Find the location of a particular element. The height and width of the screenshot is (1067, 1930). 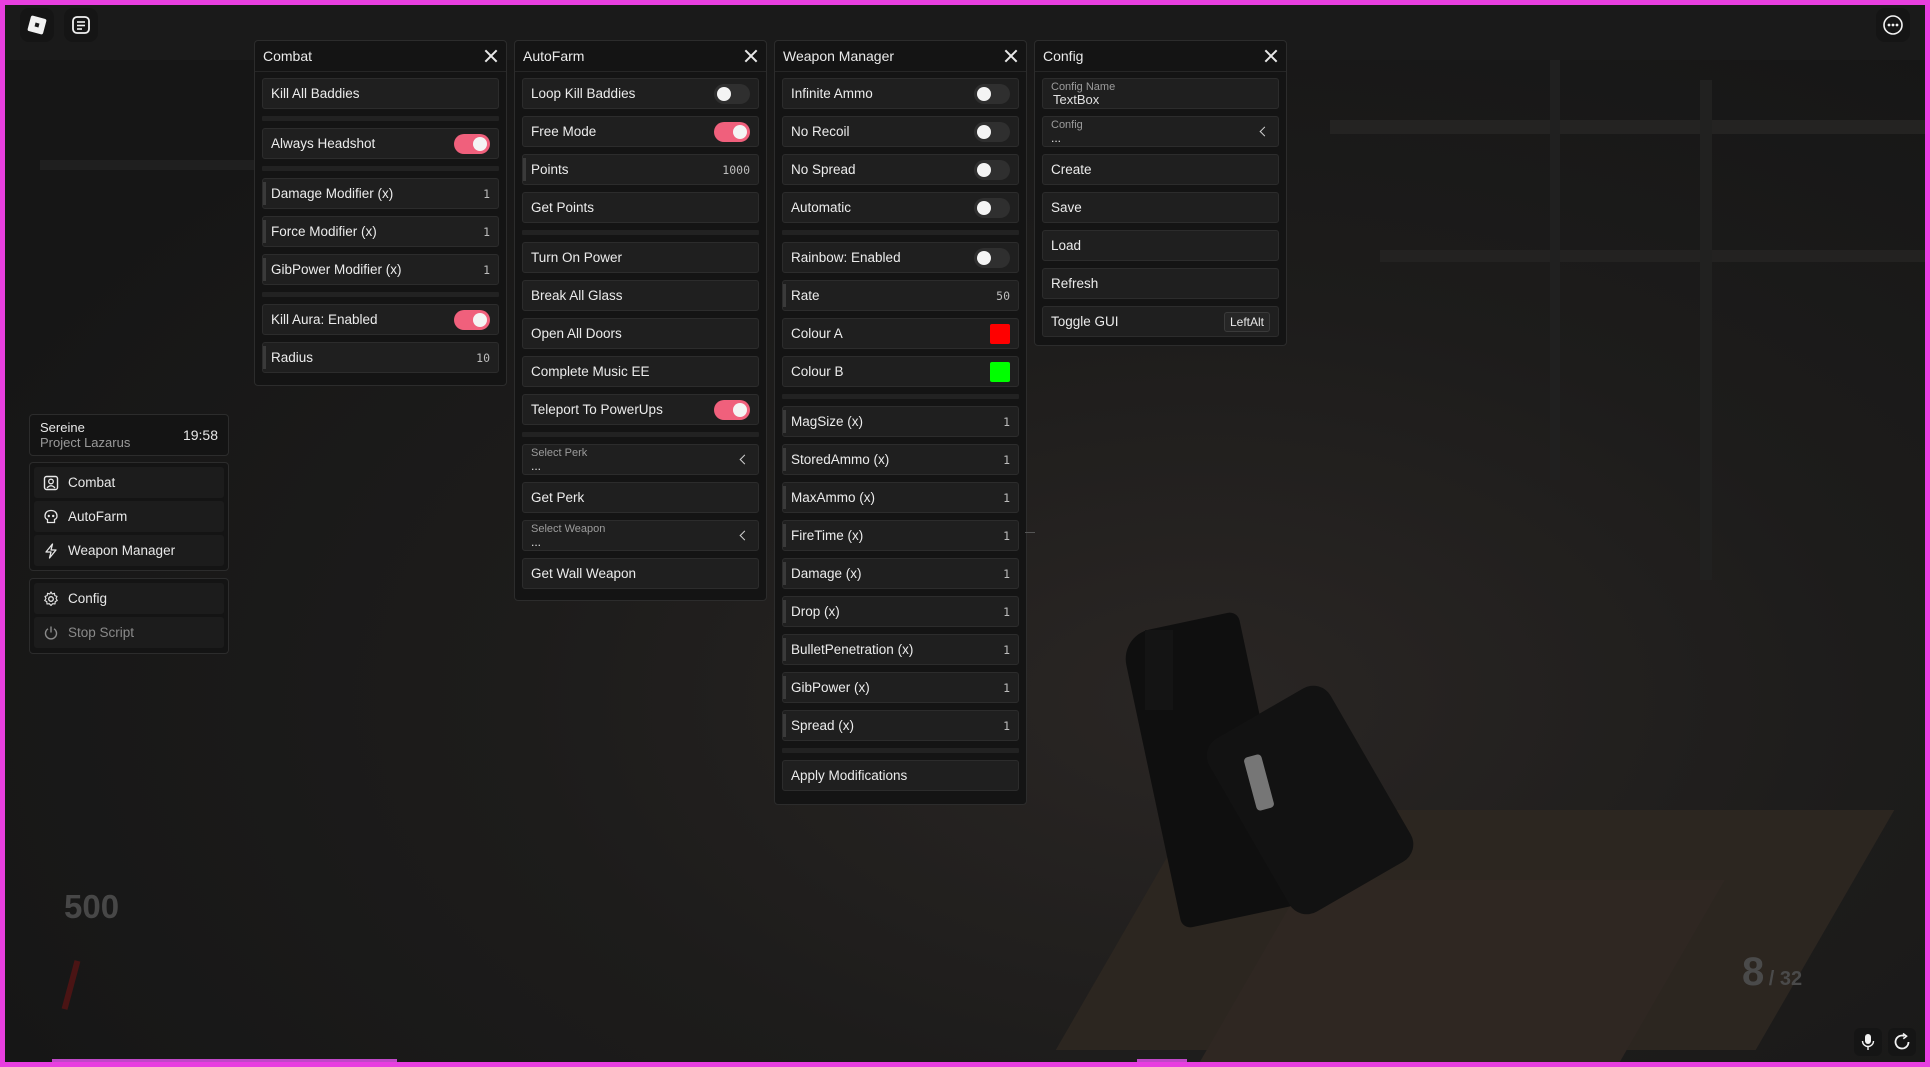

roblox-menu-button is located at coordinates (37, 25).